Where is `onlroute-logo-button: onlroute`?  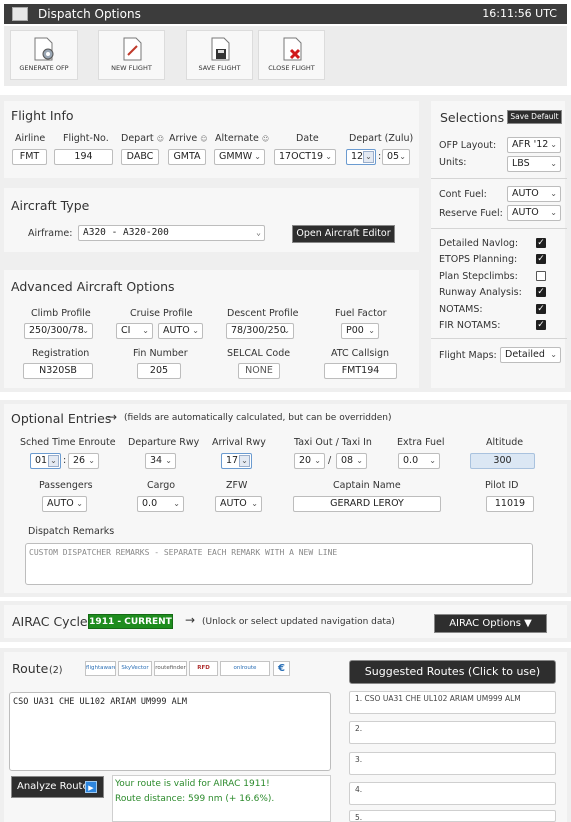 onlroute-logo-button: onlroute is located at coordinates (245, 668).